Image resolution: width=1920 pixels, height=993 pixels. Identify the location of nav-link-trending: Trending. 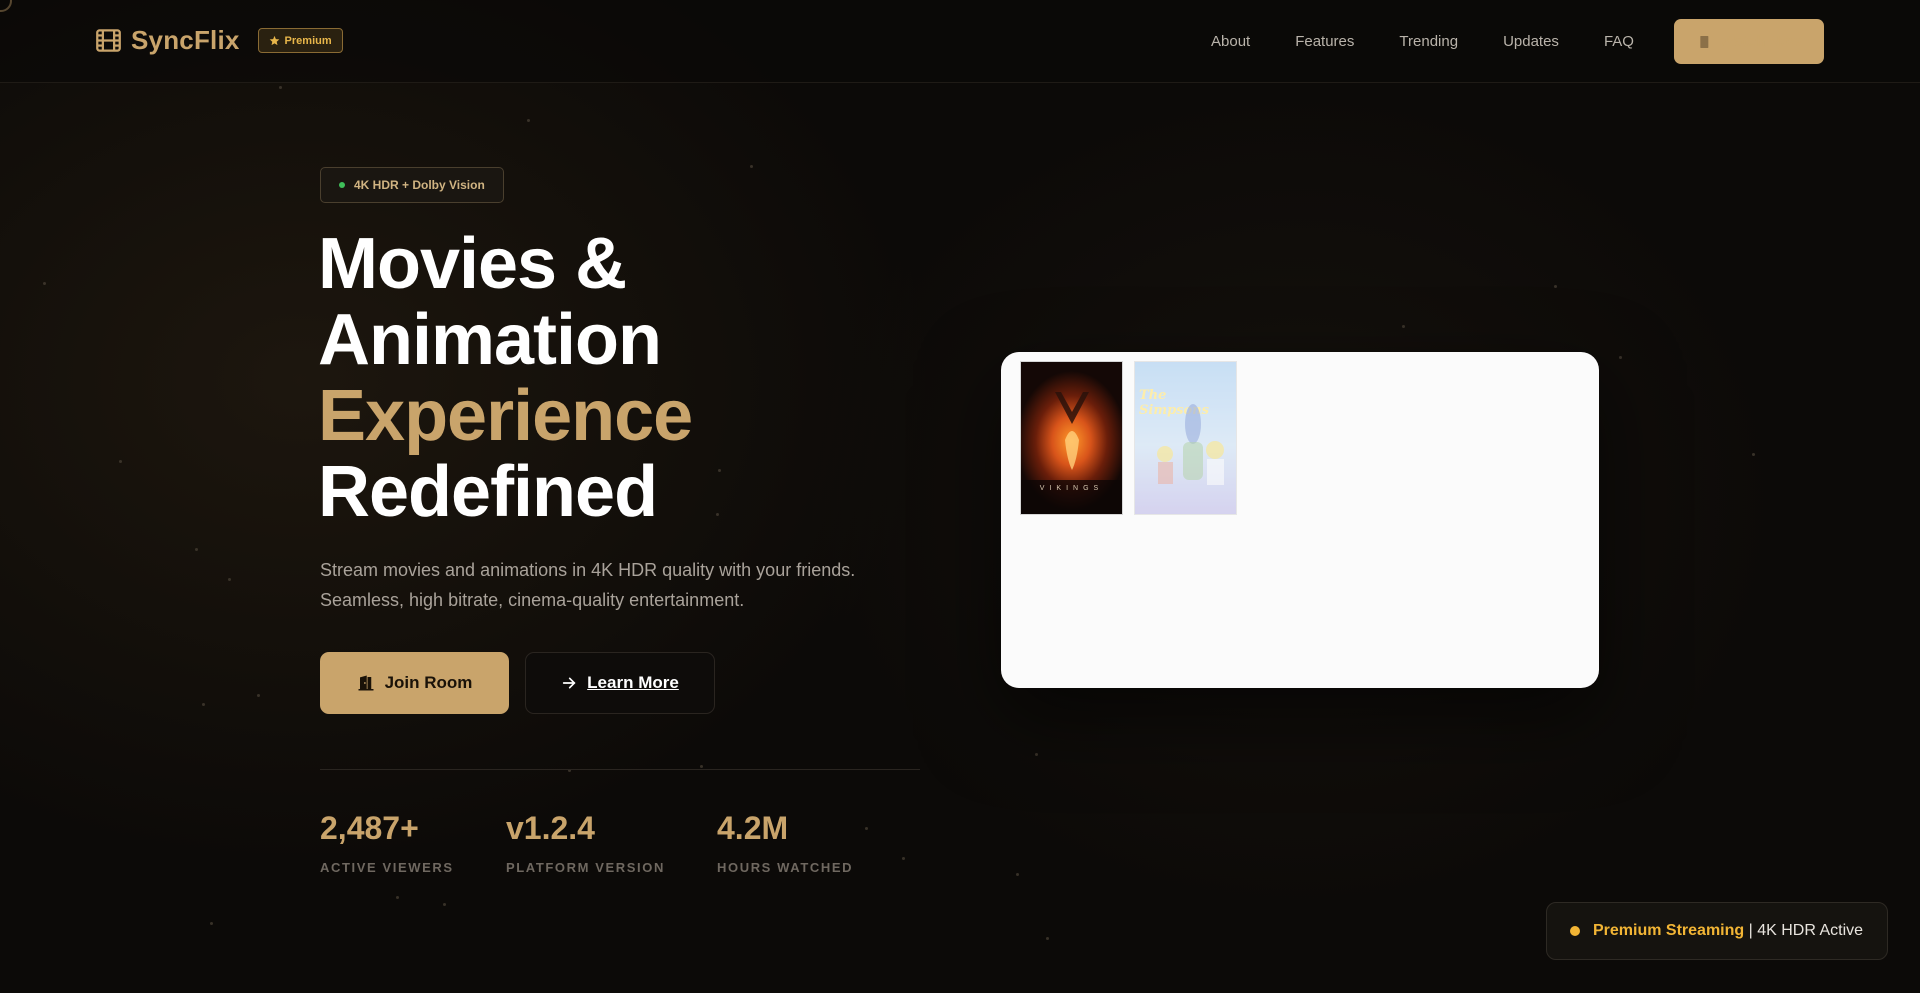
(1428, 41).